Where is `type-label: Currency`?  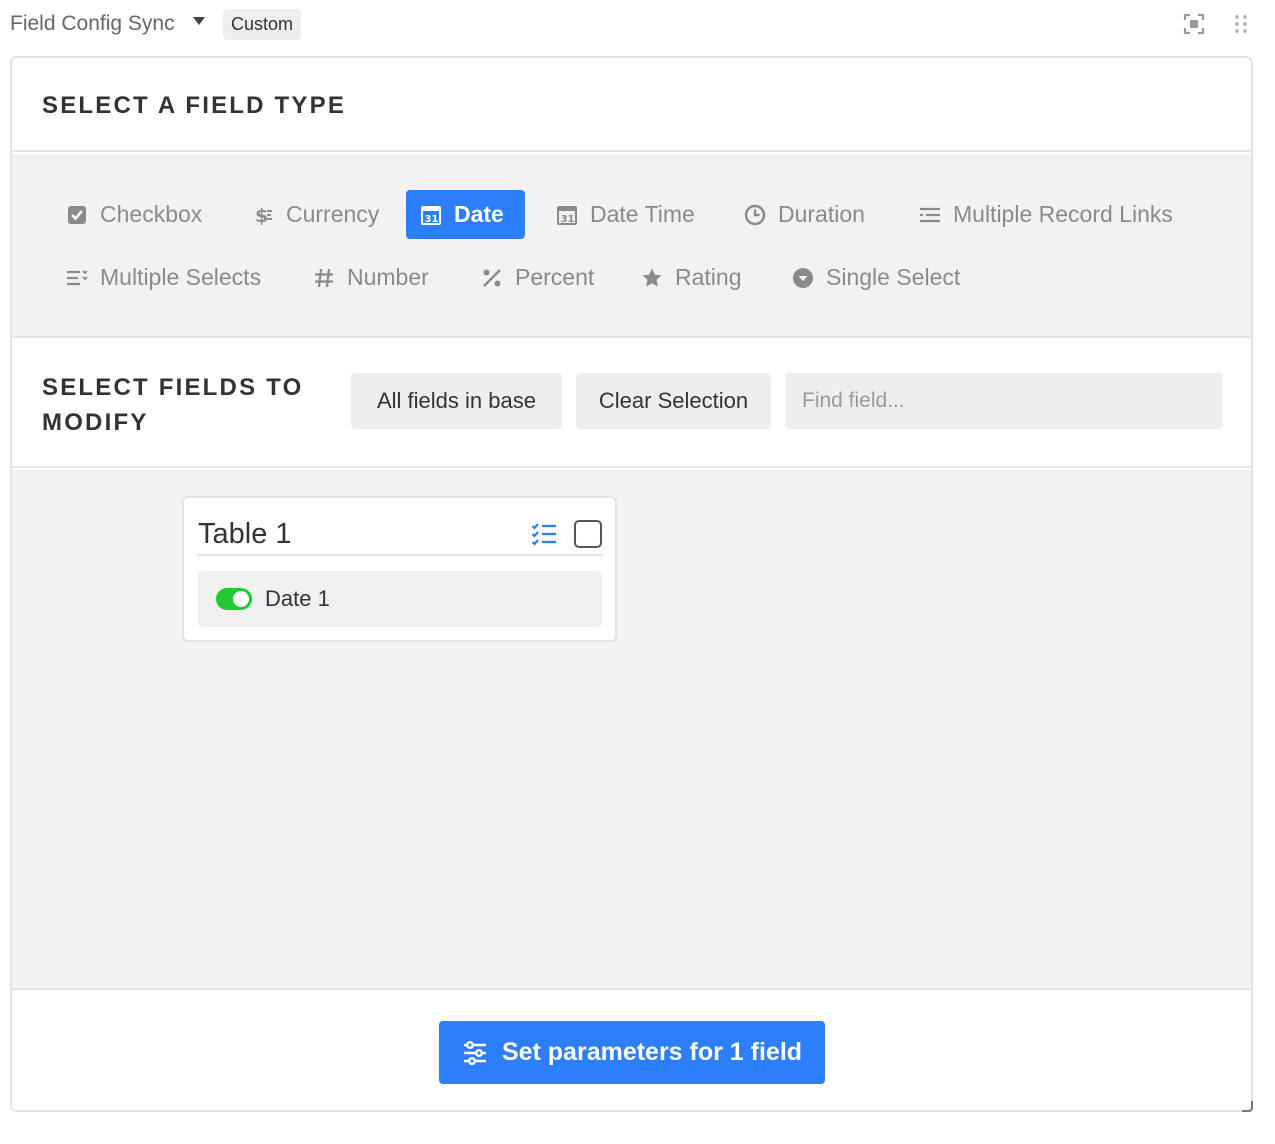 type-label: Currency is located at coordinates (333, 214).